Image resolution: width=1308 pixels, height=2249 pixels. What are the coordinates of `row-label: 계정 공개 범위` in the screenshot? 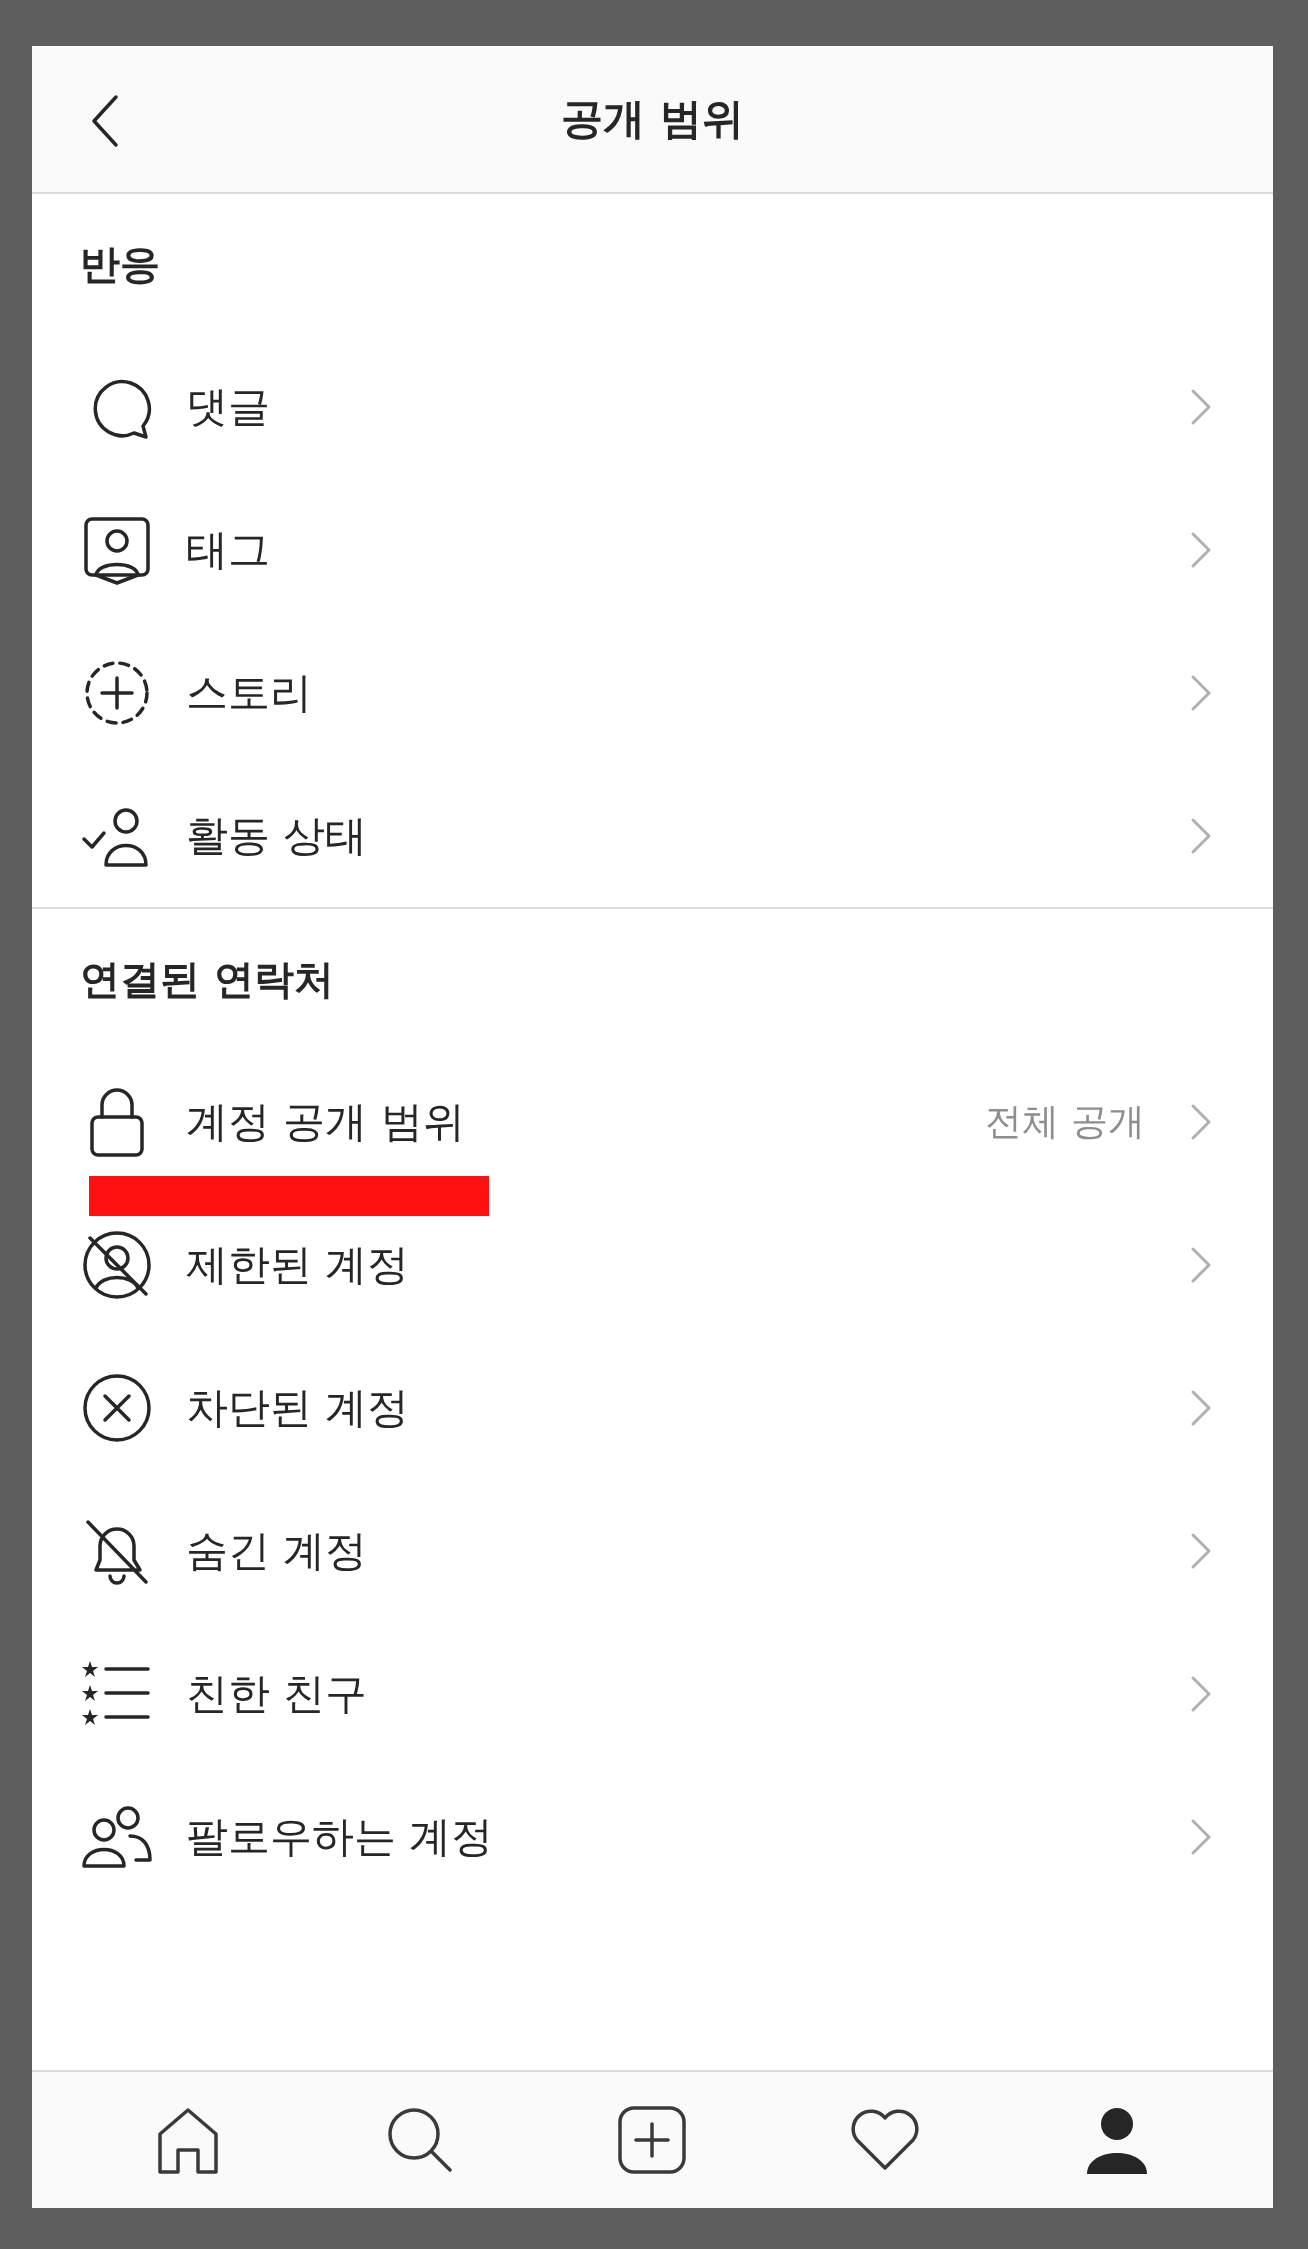 It's located at (326, 1121).